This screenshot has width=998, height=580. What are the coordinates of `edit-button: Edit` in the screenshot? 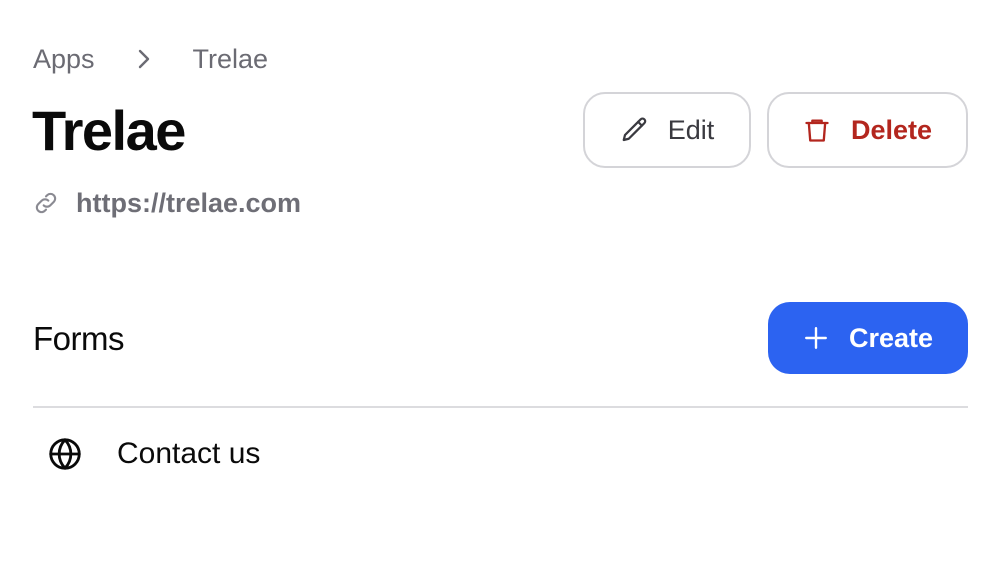 It's located at (667, 130).